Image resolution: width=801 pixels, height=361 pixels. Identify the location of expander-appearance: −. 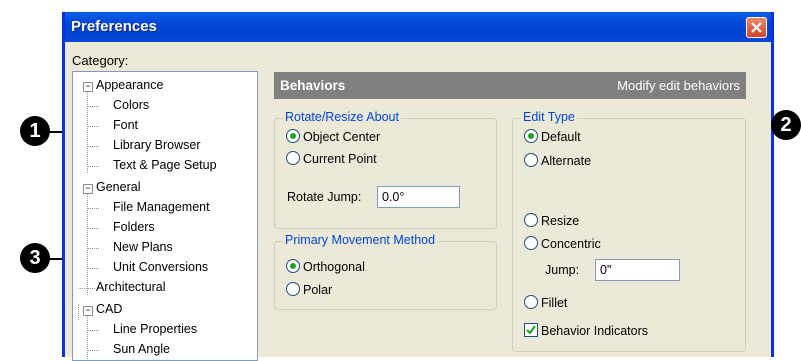
(88, 87).